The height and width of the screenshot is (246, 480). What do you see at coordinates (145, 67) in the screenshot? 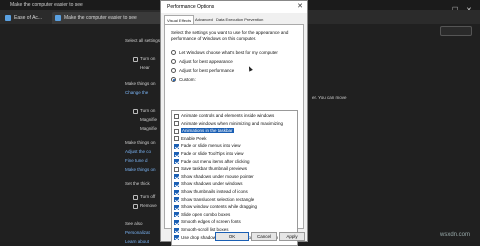
I see `background-text: Hear` at bounding box center [145, 67].